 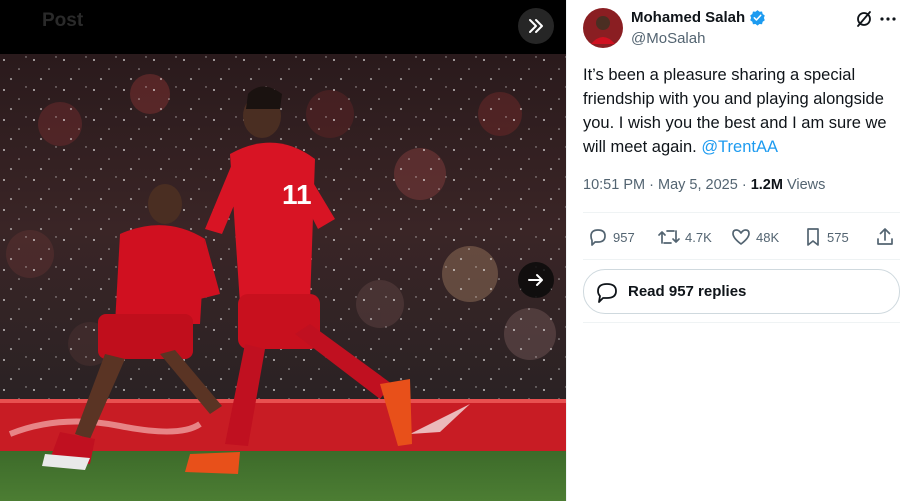 I want to click on author-name-row: Mohamed Salah, so click(x=698, y=17).